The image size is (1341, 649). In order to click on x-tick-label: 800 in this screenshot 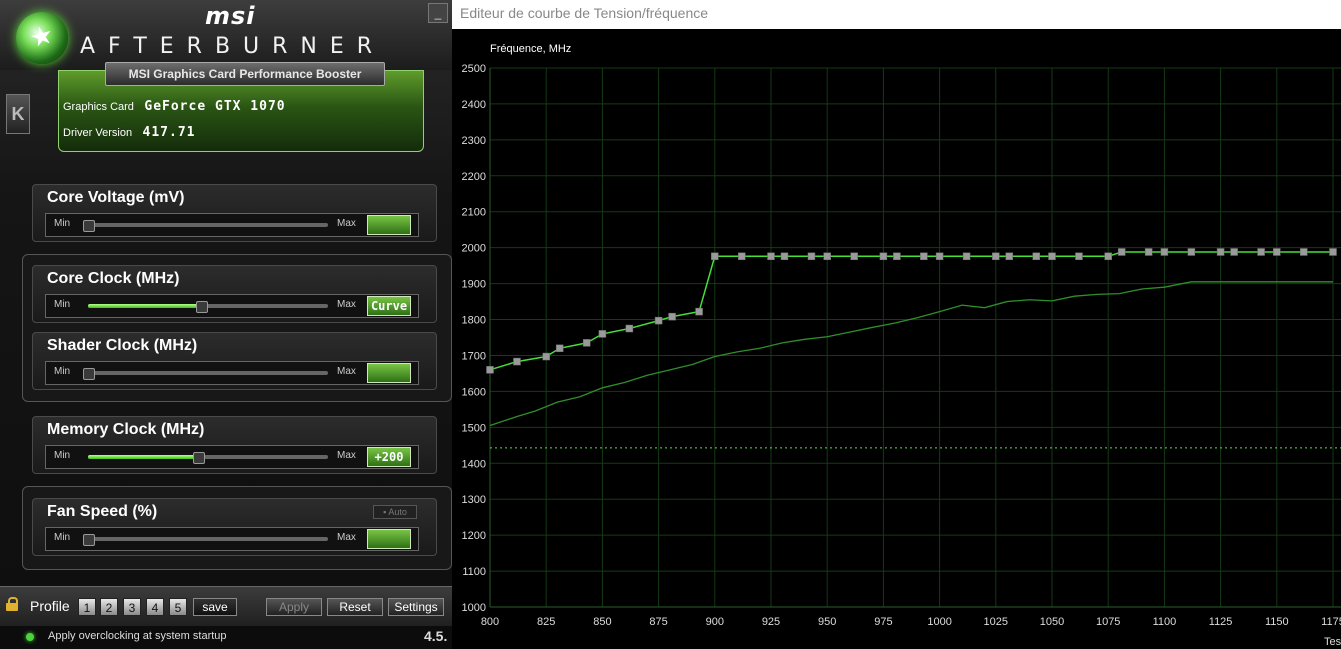, I will do `click(490, 622)`.